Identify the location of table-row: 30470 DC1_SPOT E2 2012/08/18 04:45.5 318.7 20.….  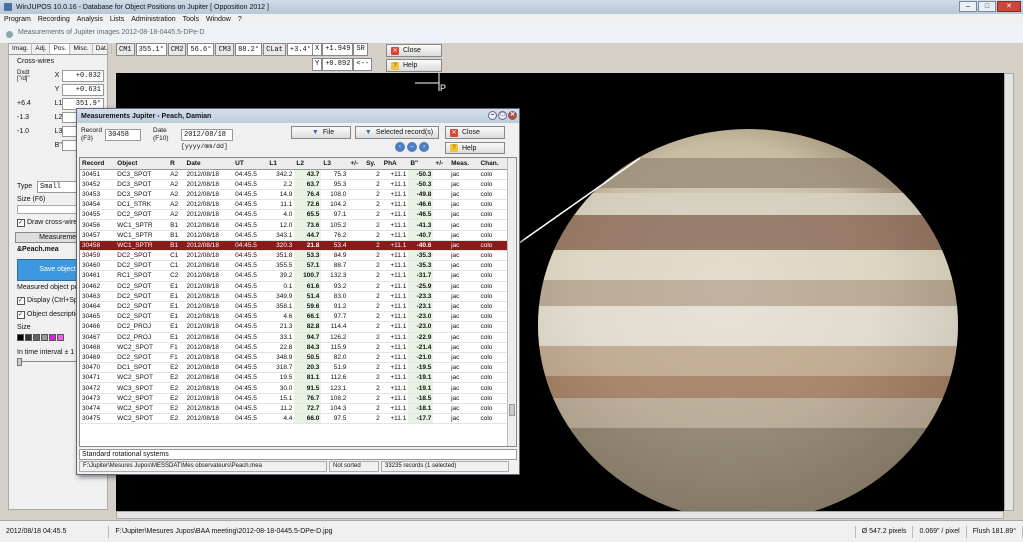
(294, 368).